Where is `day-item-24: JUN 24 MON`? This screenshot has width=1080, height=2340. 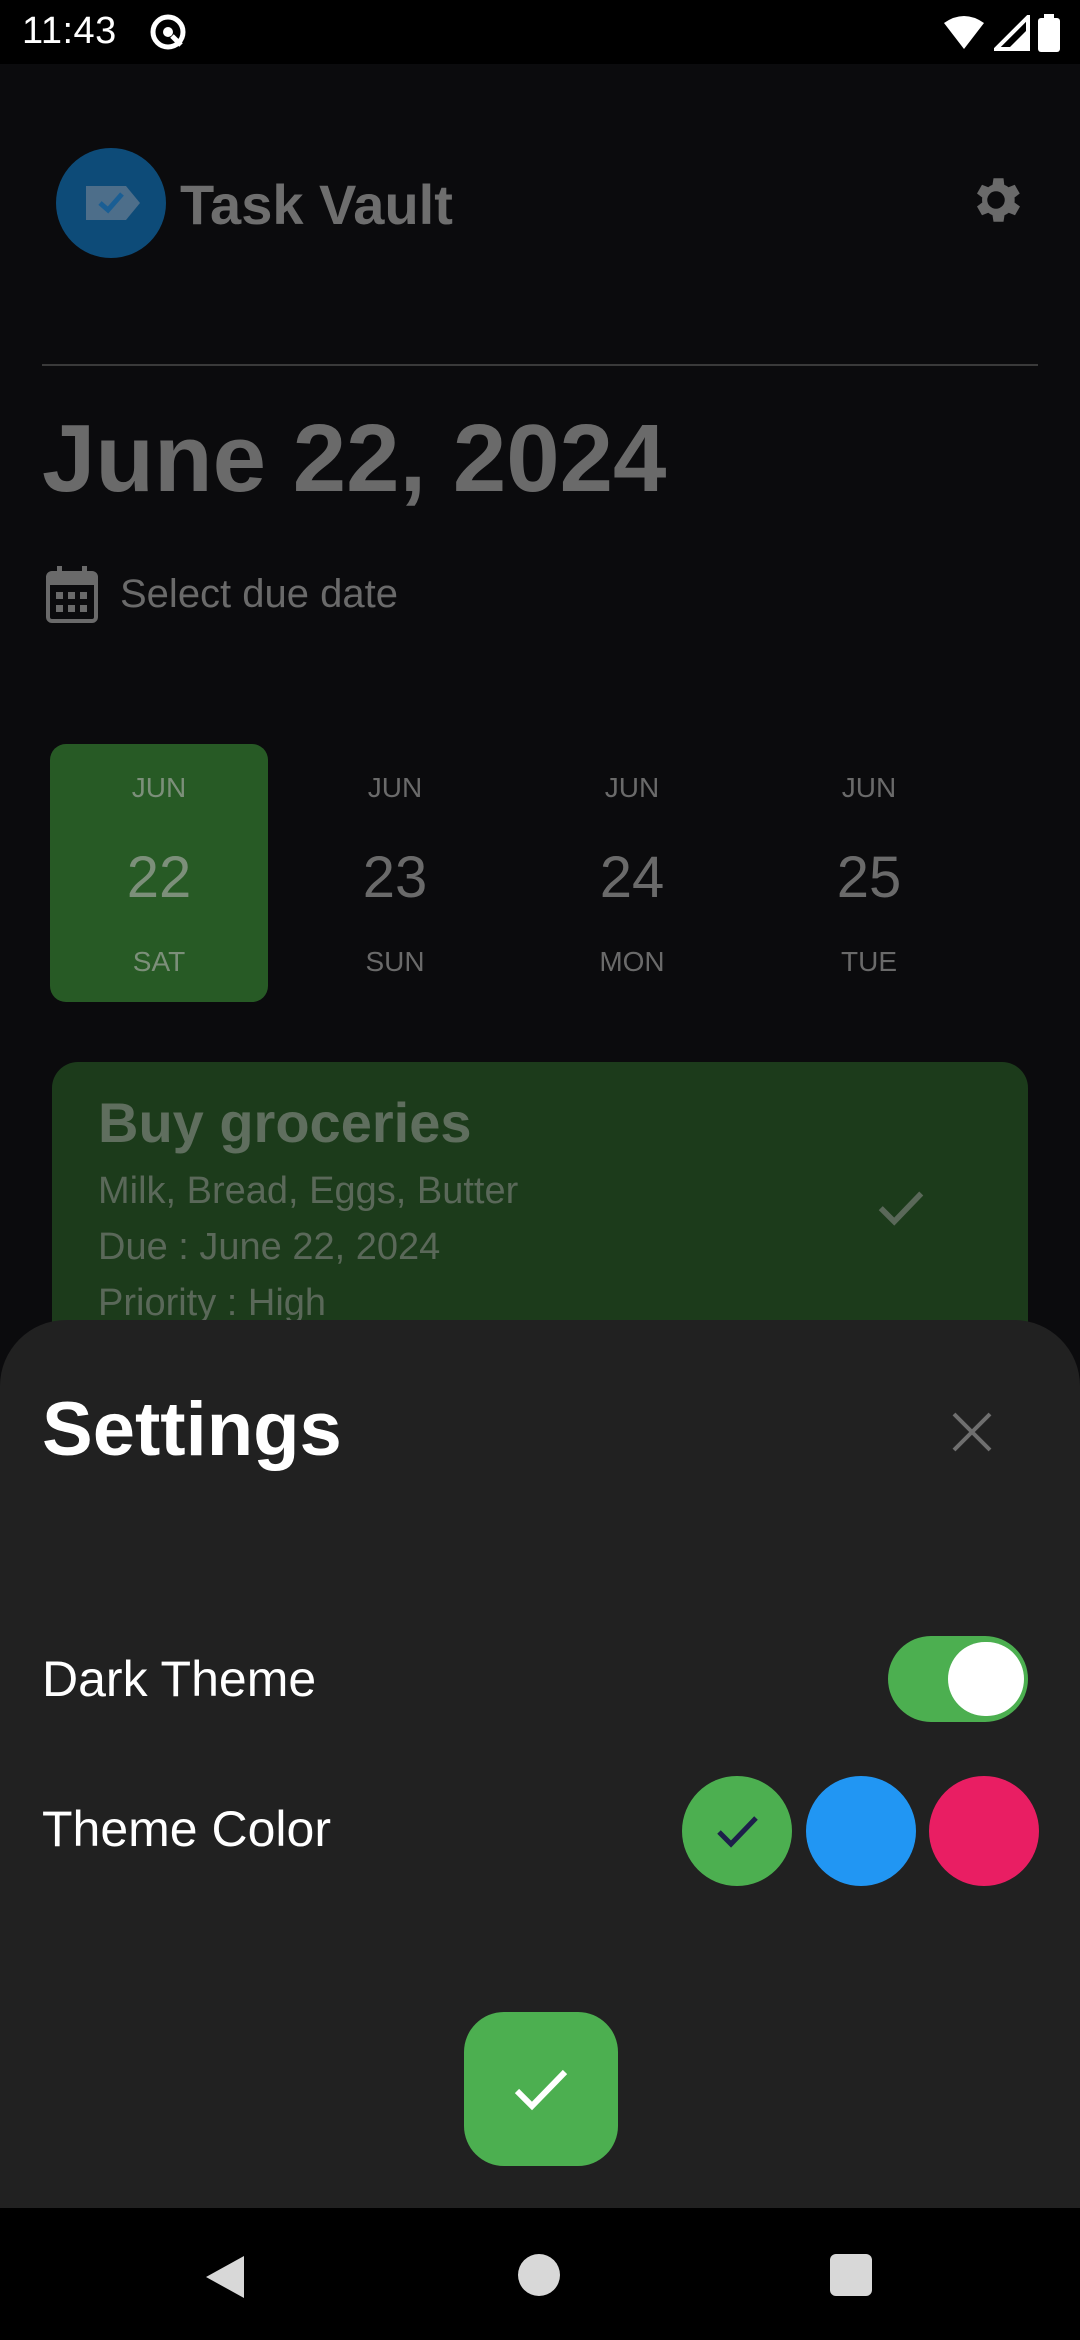 day-item-24: JUN 24 MON is located at coordinates (632, 873).